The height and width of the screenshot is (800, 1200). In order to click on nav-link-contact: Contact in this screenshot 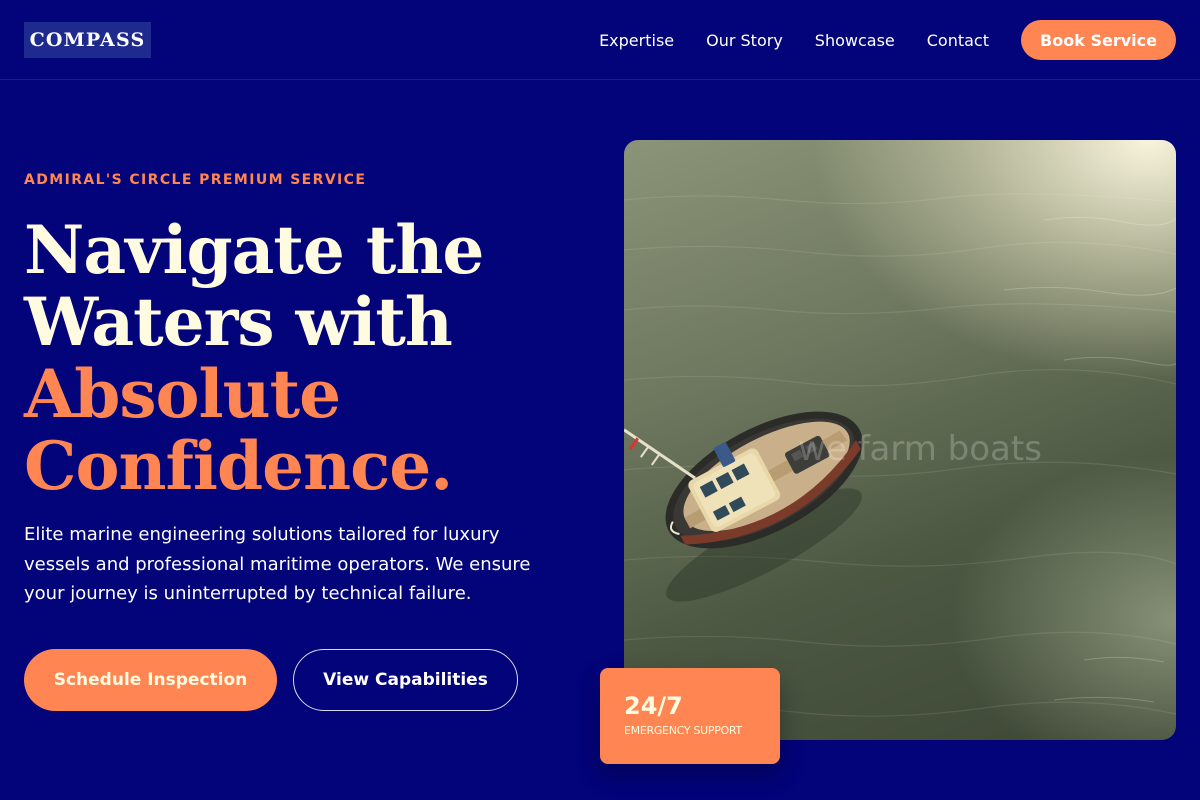, I will do `click(958, 40)`.